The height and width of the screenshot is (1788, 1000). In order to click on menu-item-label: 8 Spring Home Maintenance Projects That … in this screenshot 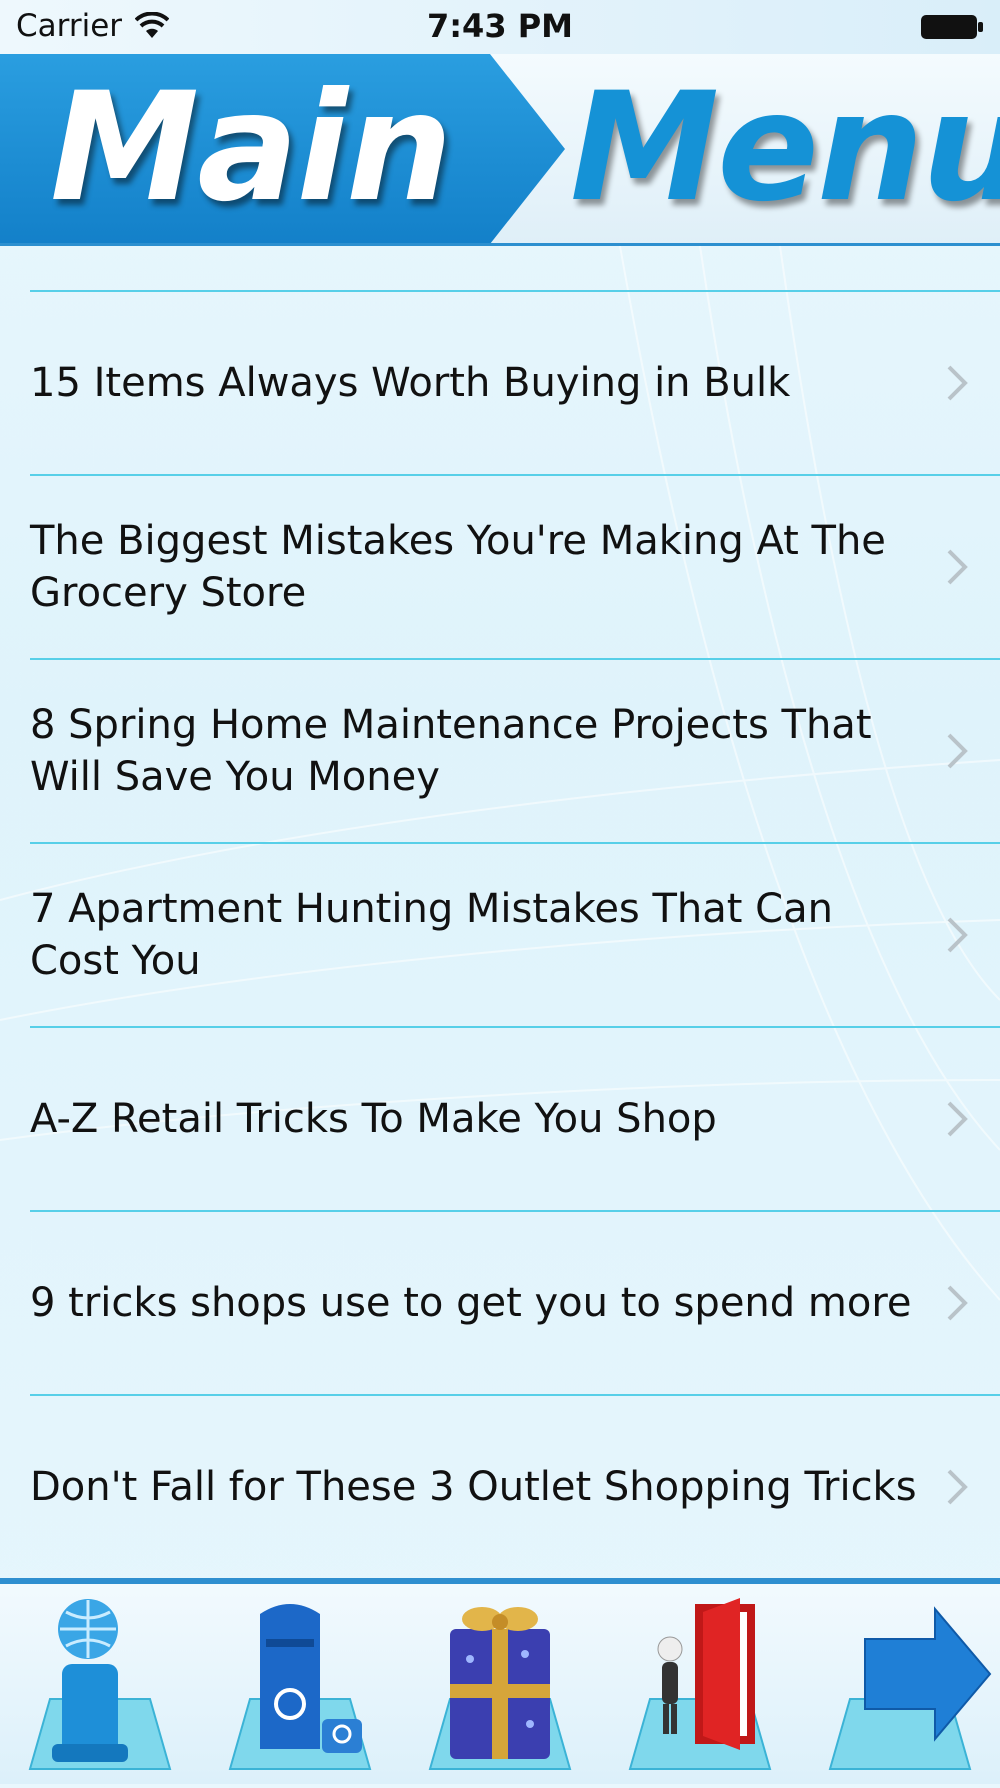, I will do `click(451, 751)`.